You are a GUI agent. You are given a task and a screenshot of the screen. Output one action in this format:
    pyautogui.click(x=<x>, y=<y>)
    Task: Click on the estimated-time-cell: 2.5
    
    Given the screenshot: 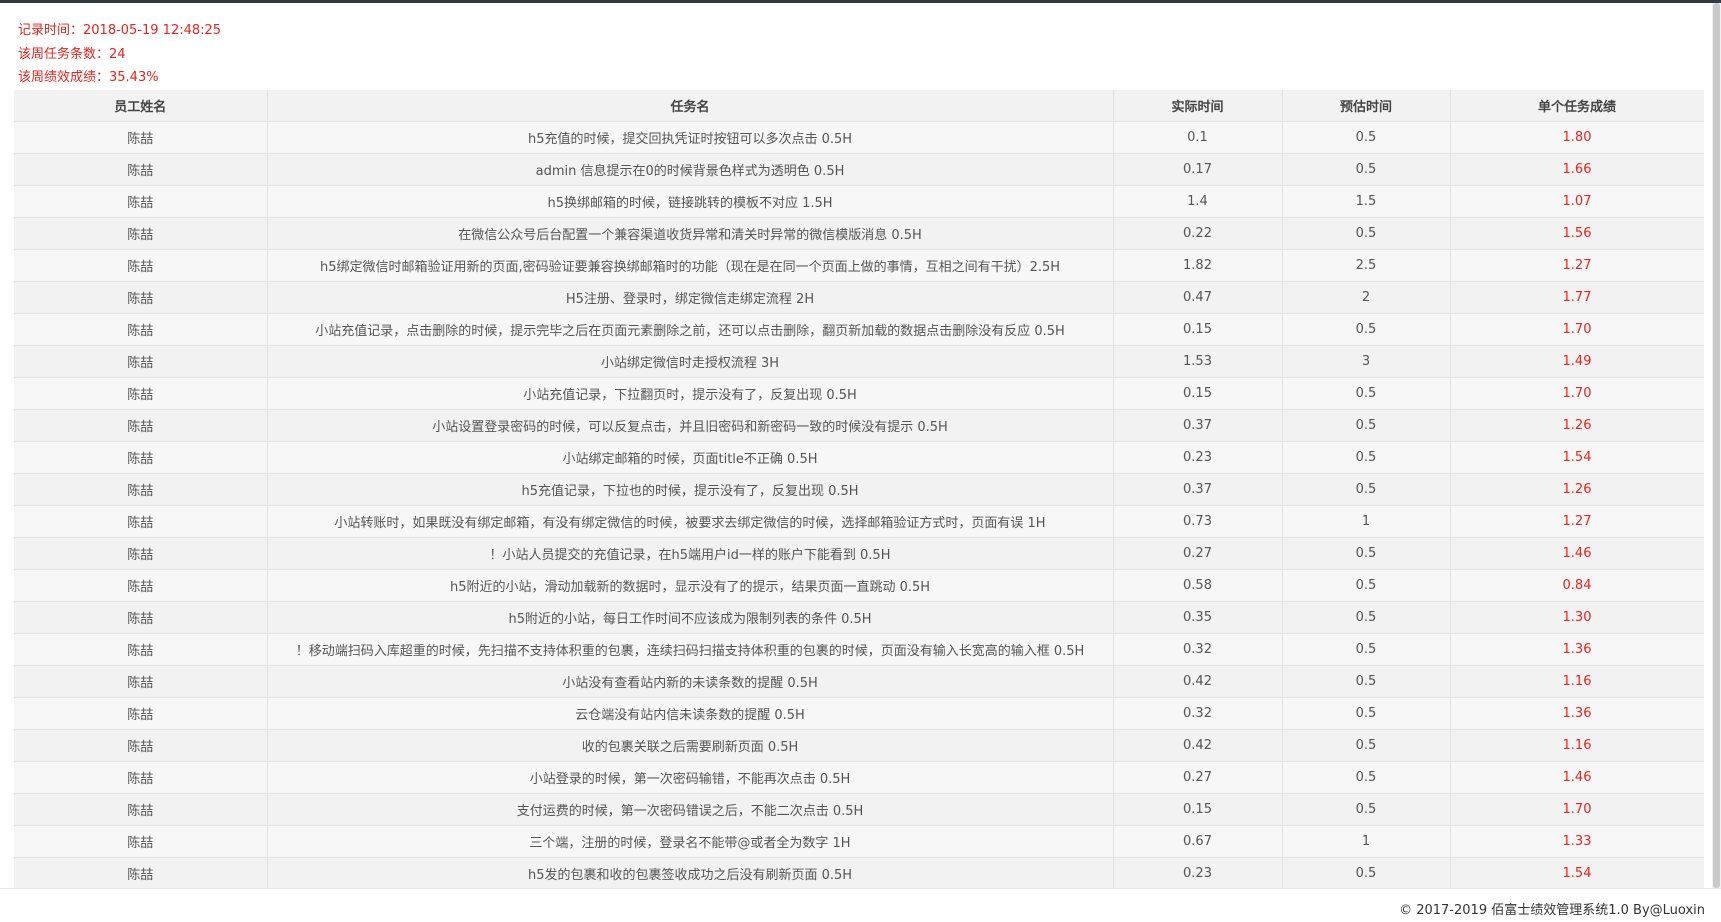 What is the action you would take?
    pyautogui.click(x=1366, y=265)
    